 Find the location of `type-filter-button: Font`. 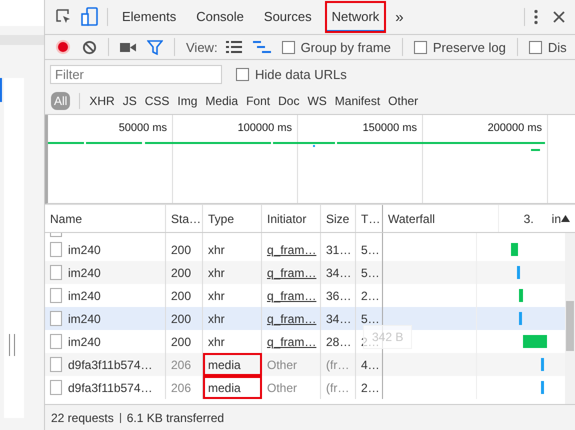

type-filter-button: Font is located at coordinates (258, 101).